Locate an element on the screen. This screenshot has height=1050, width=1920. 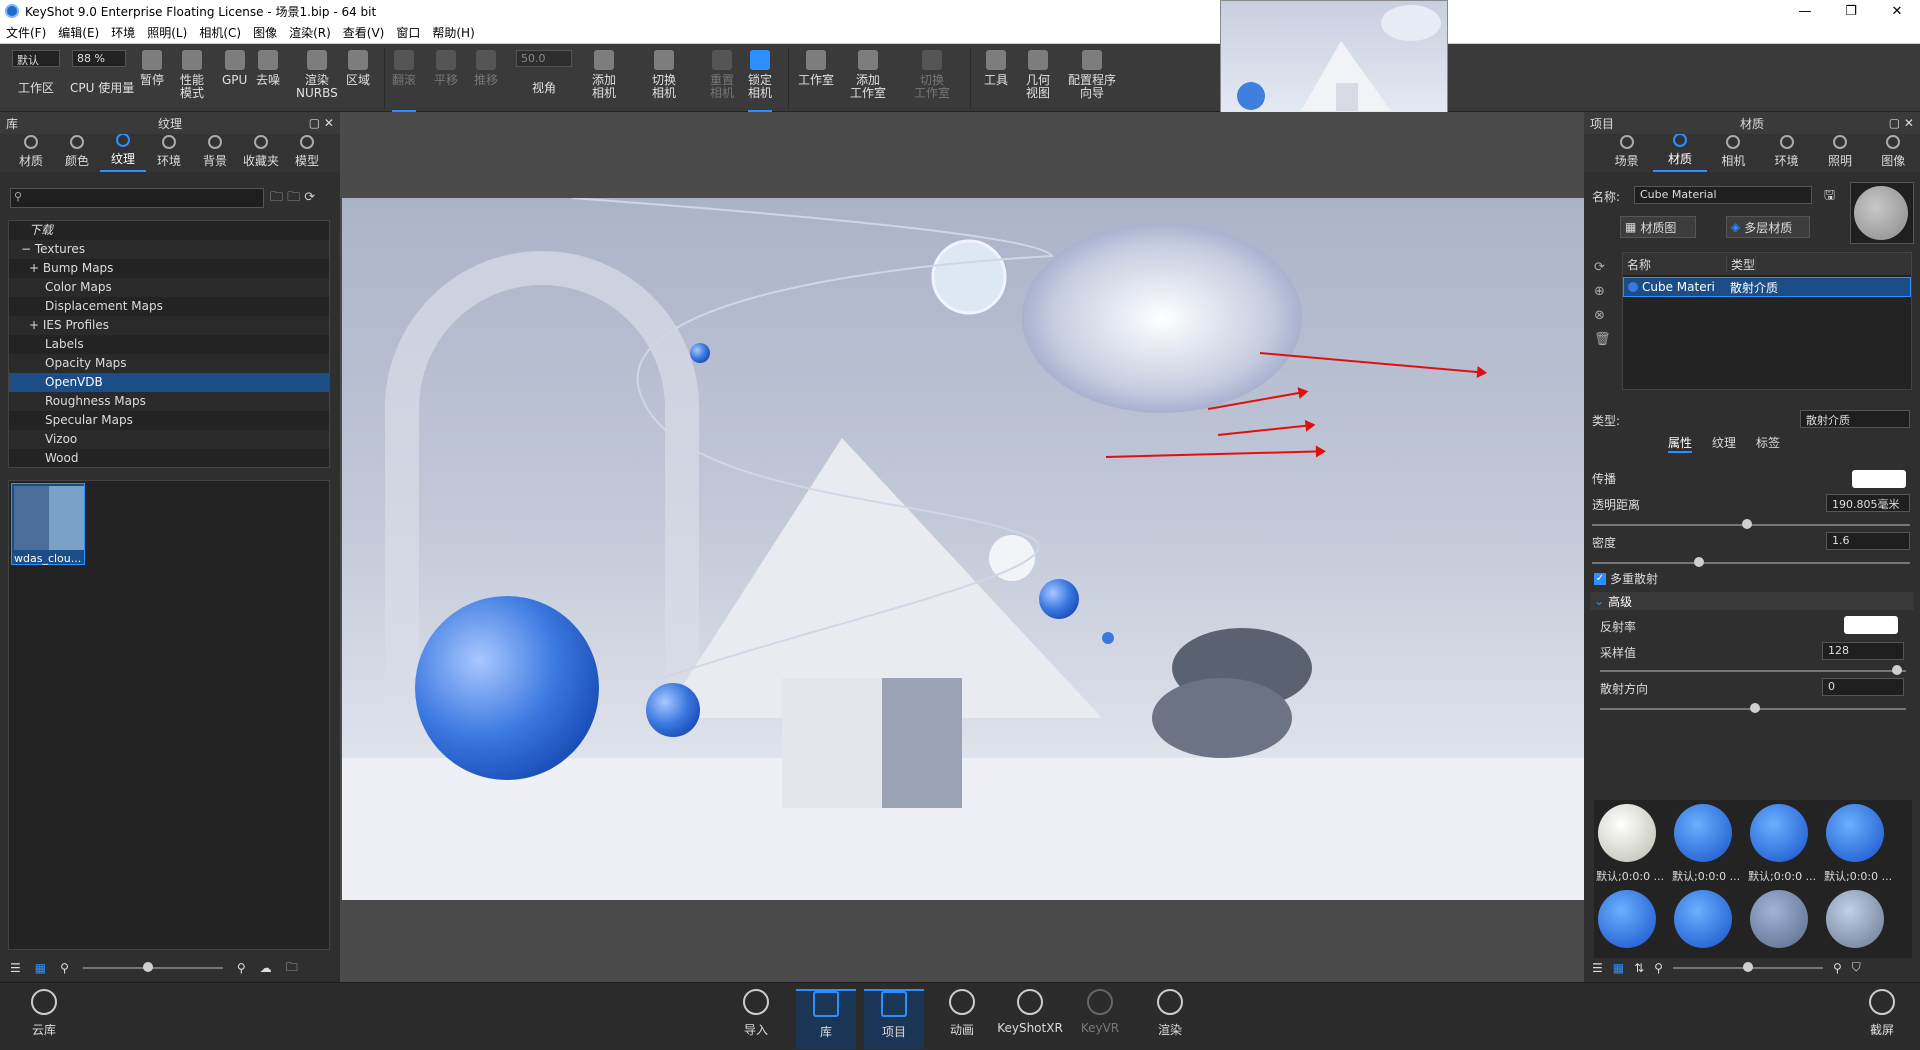
material-list-tools: ⟳ ⊕ ⊗ 🗑 is located at coordinates (1602, 304).